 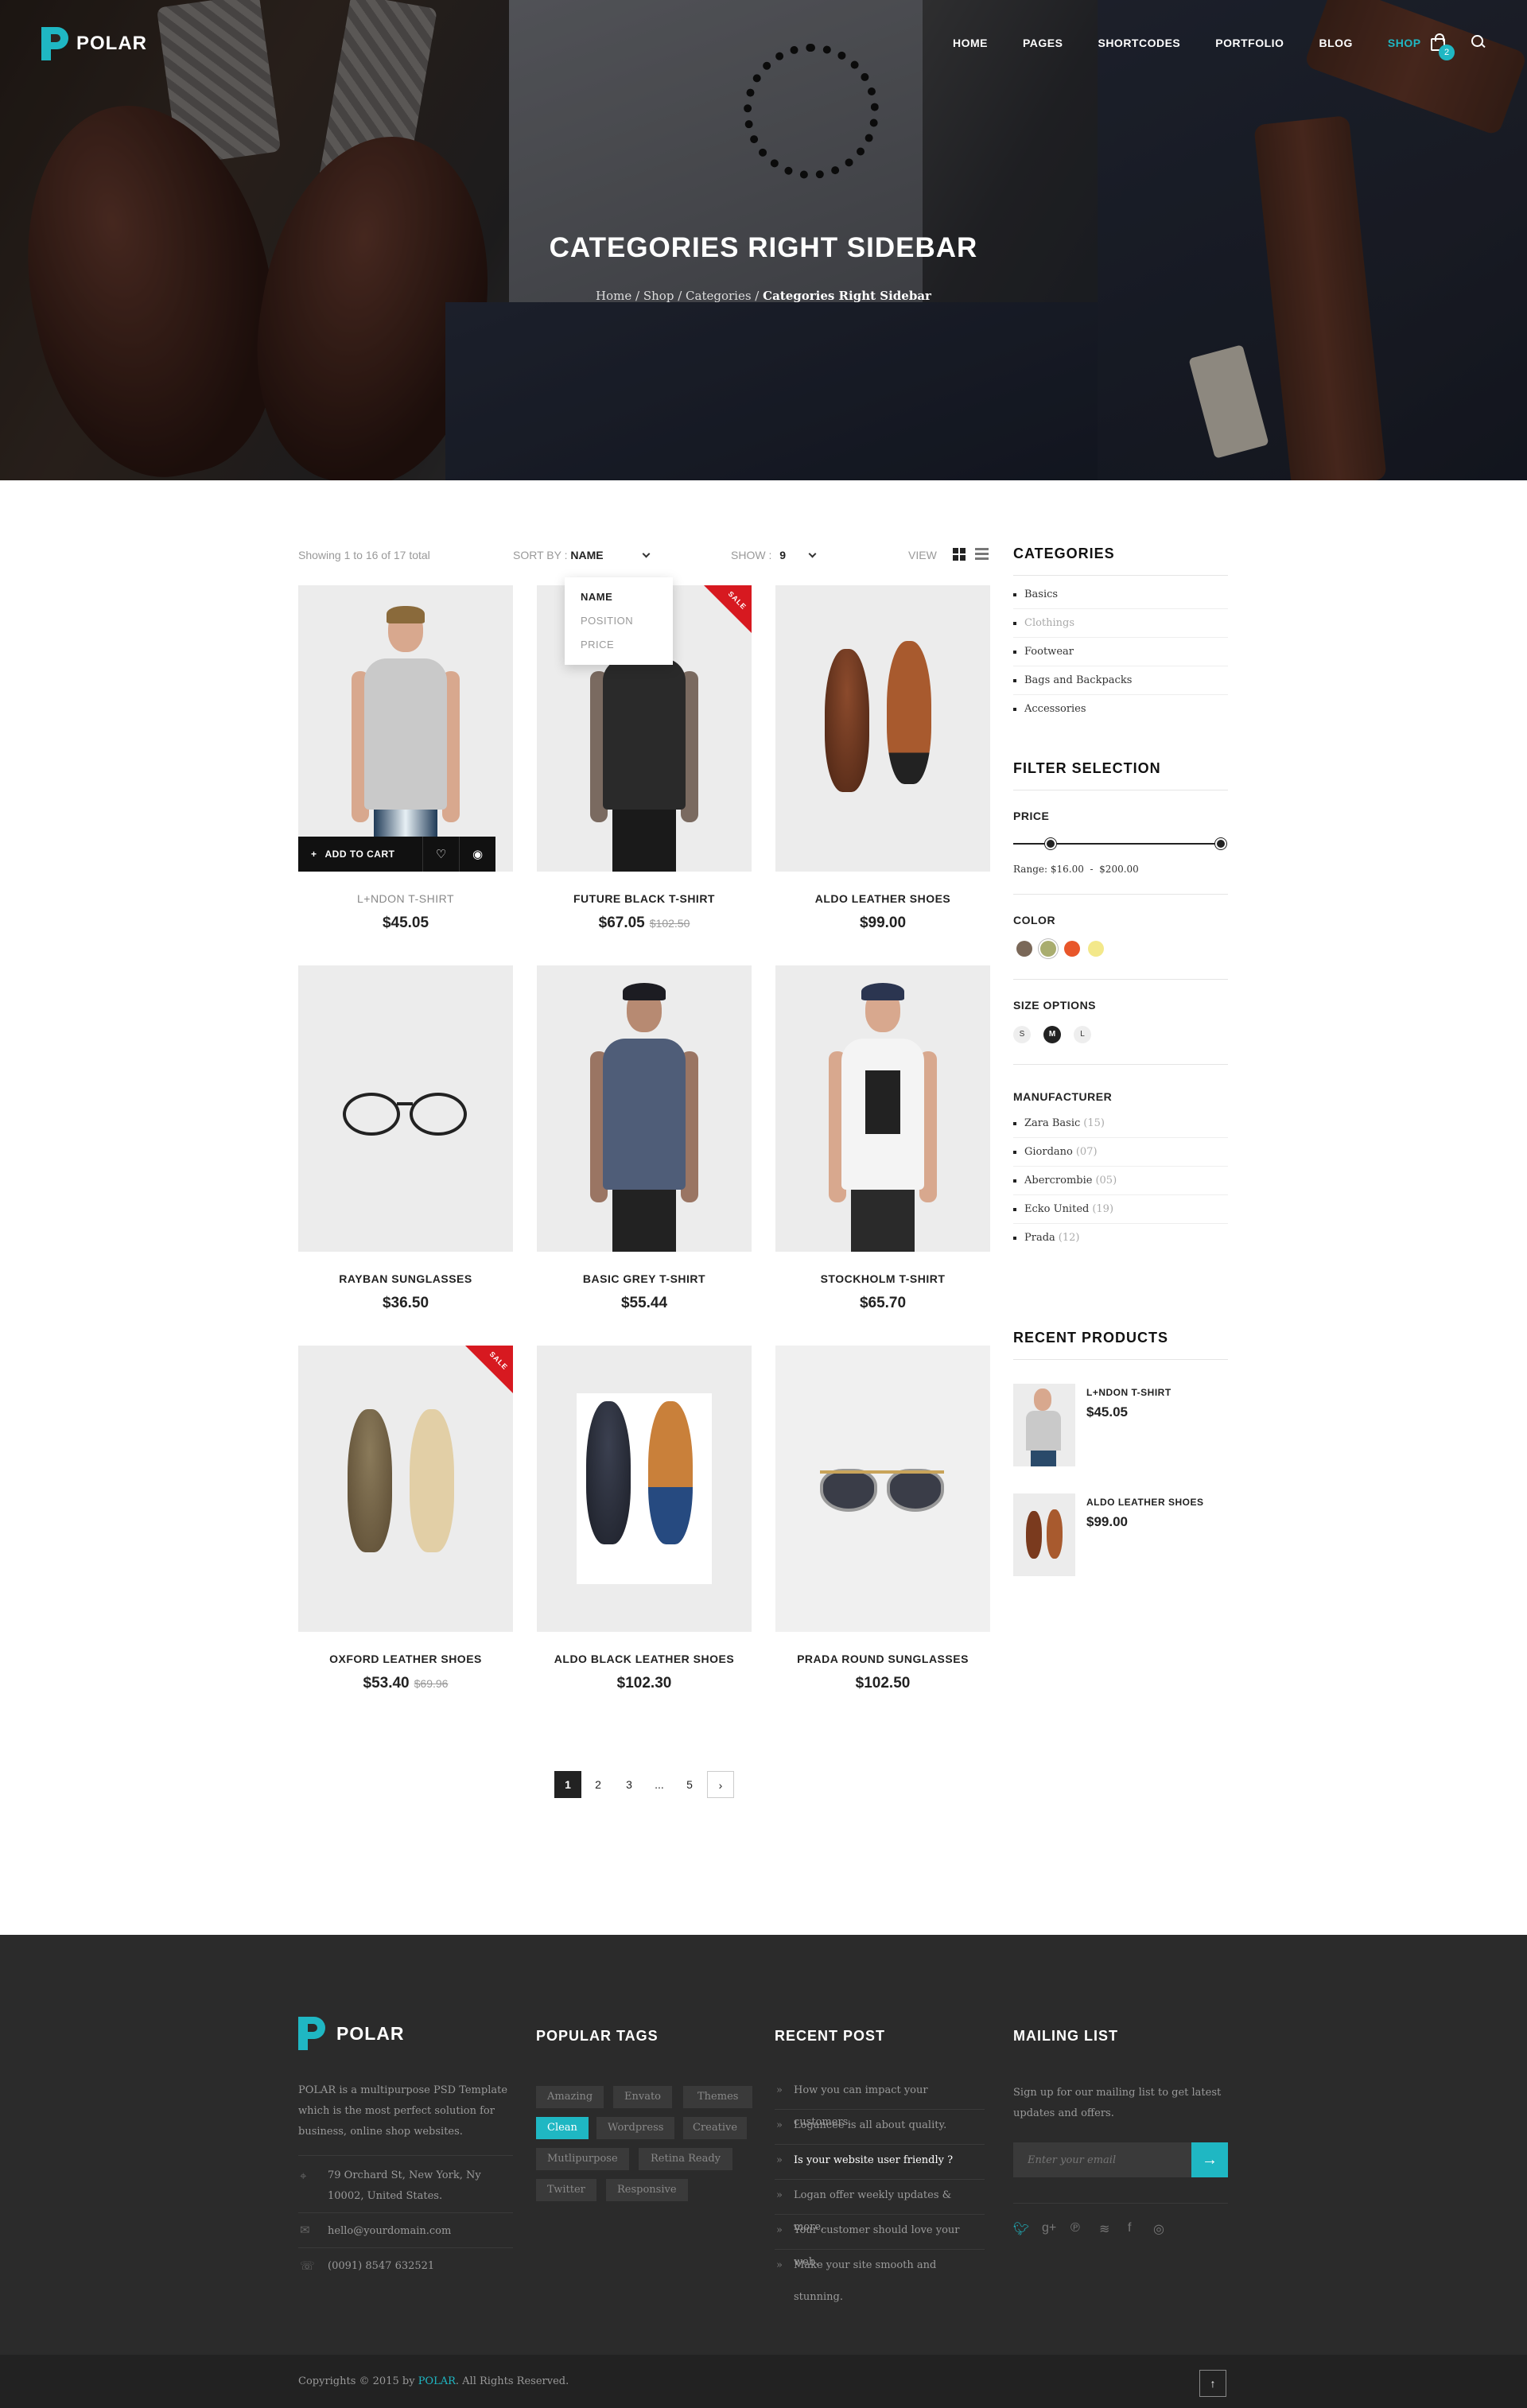 I want to click on product-name: RAYBAN SUNGLASSES, so click(x=405, y=1278).